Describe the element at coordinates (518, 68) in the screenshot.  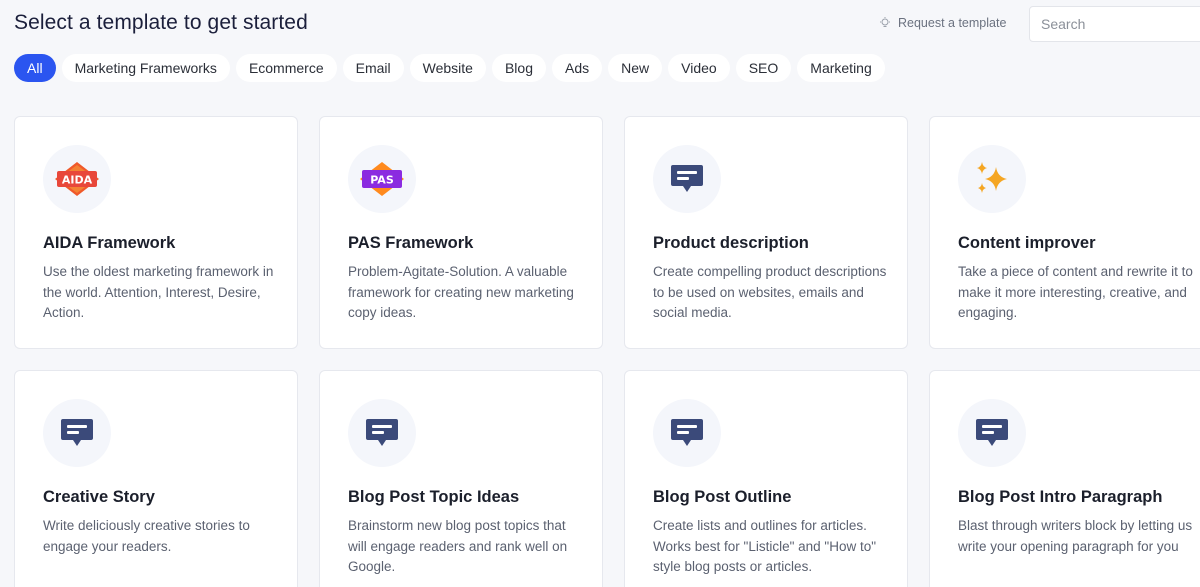
I see `filter-blog: Blog` at that location.